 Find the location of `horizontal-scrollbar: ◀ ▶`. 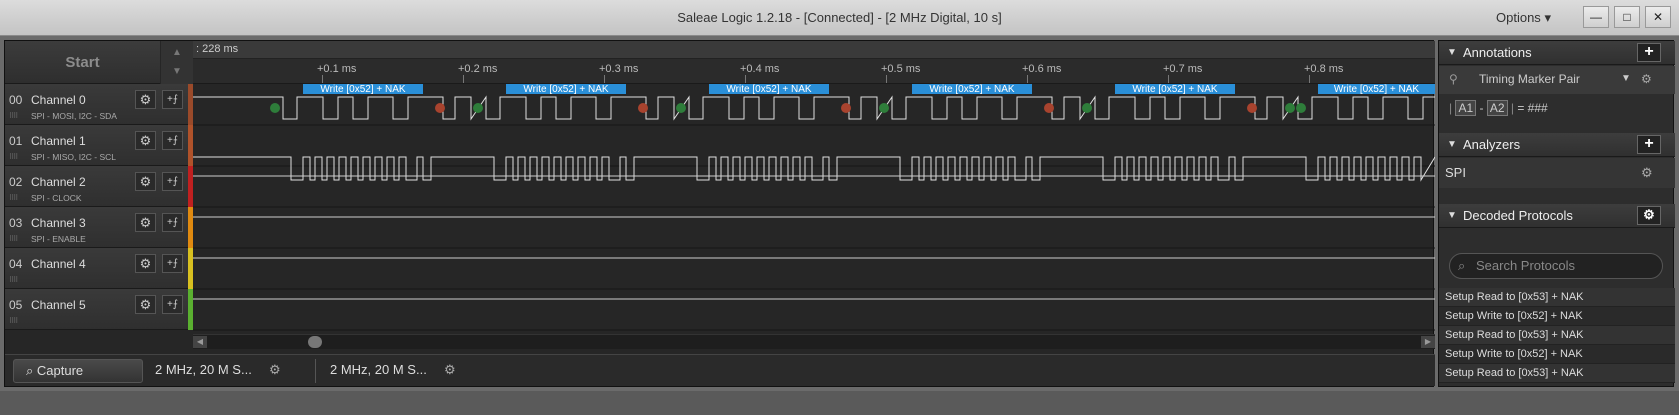

horizontal-scrollbar: ◀ ▶ is located at coordinates (814, 341).